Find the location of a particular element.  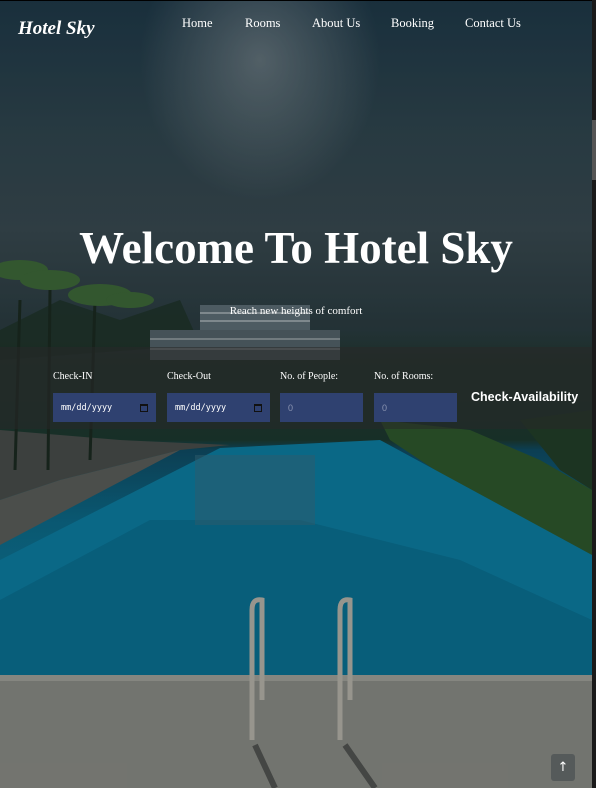

rooms-label: No. of Rooms: is located at coordinates (404, 376).